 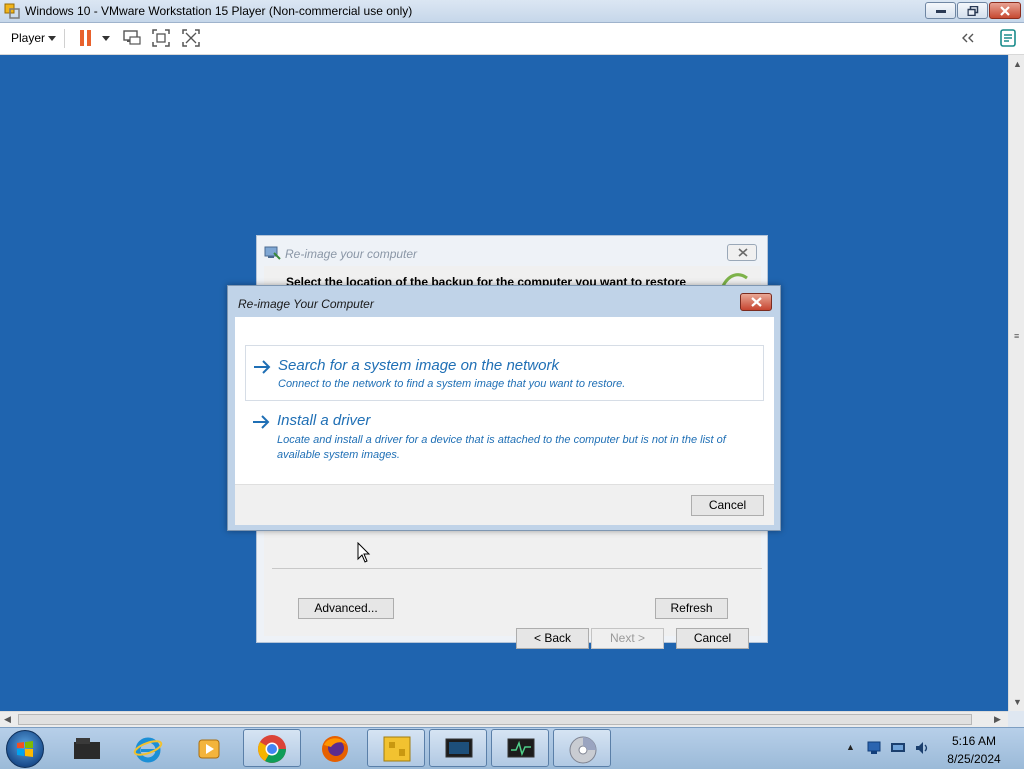 What do you see at coordinates (874, 748) in the screenshot?
I see `tray-network-icon` at bounding box center [874, 748].